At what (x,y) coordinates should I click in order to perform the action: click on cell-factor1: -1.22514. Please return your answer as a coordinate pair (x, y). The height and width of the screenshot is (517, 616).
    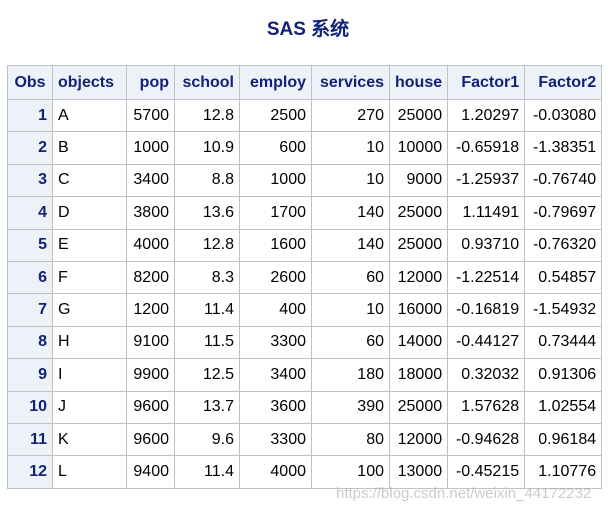
    Looking at the image, I should click on (487, 278).